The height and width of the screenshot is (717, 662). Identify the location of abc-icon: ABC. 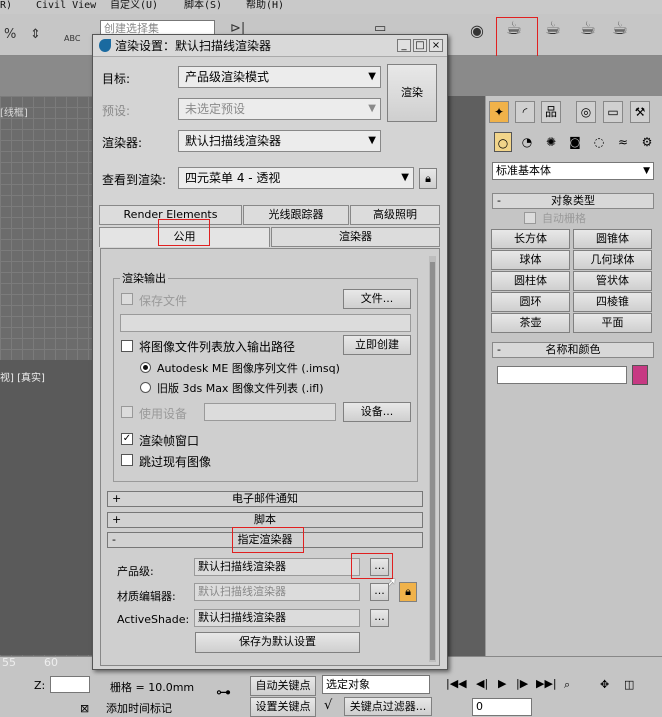
(72, 39).